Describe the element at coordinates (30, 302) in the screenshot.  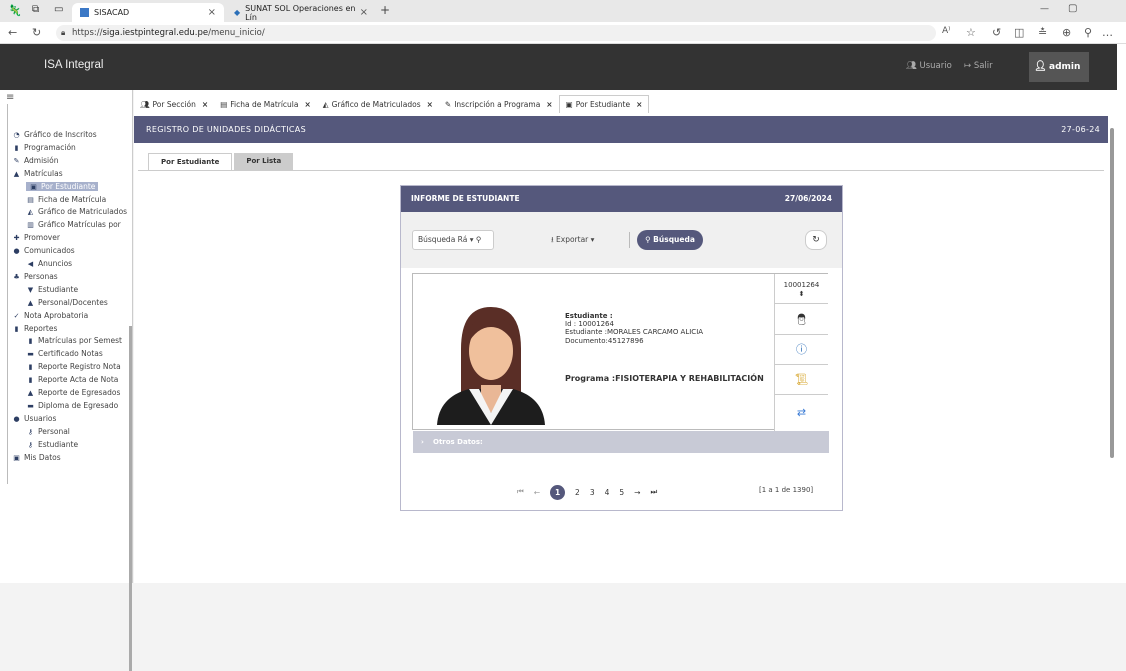
I see `user-icon: ▲` at that location.